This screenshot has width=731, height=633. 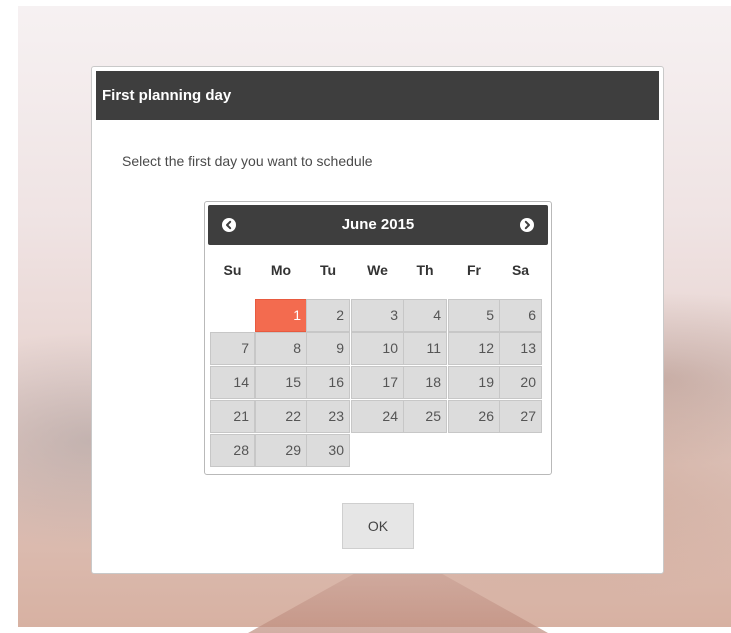 I want to click on weekday-label-we: We, so click(x=377, y=270).